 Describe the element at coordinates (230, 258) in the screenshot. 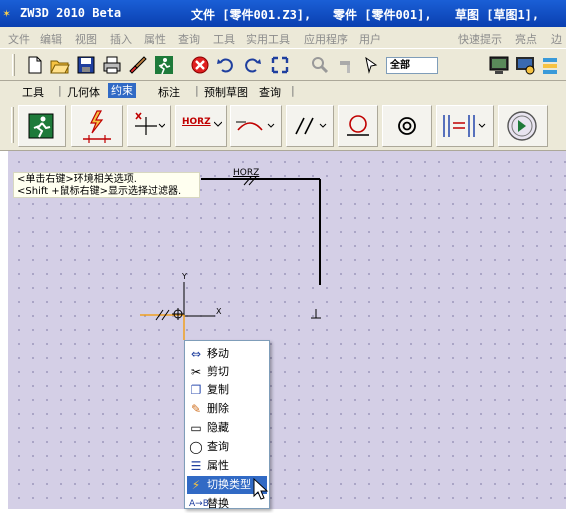

I see `sketch-geometry` at that location.